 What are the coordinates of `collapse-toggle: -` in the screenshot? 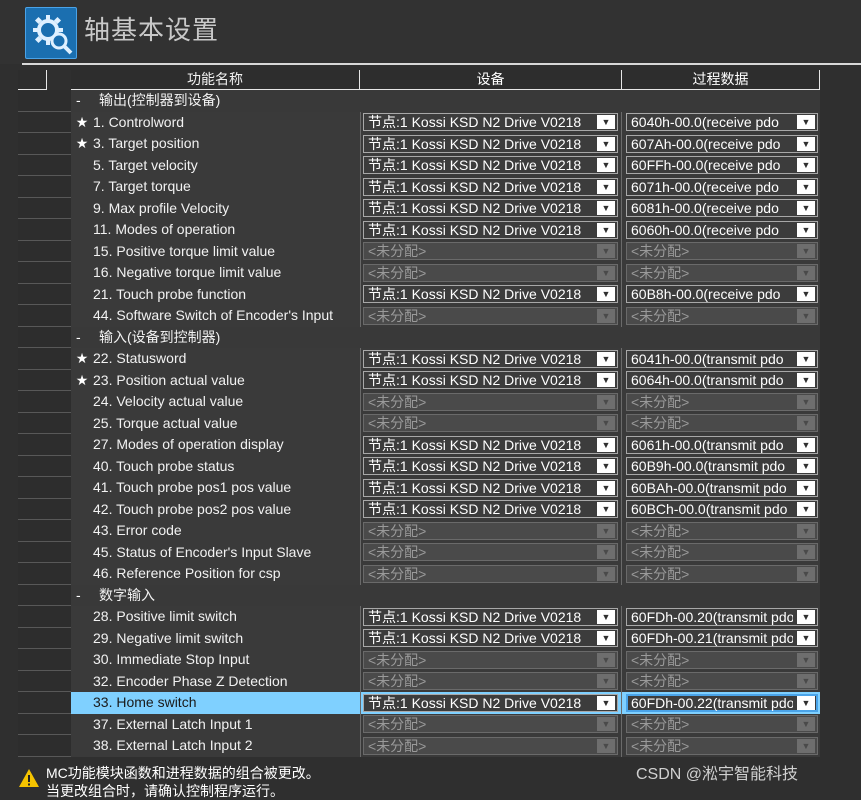 It's located at (78, 337).